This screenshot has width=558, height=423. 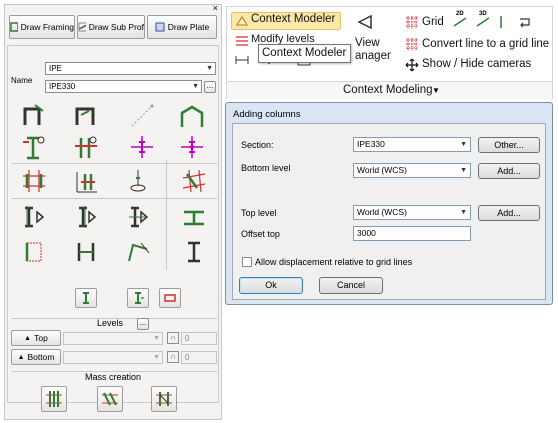 I want to click on column-pick-icon, so click(x=34, y=147).